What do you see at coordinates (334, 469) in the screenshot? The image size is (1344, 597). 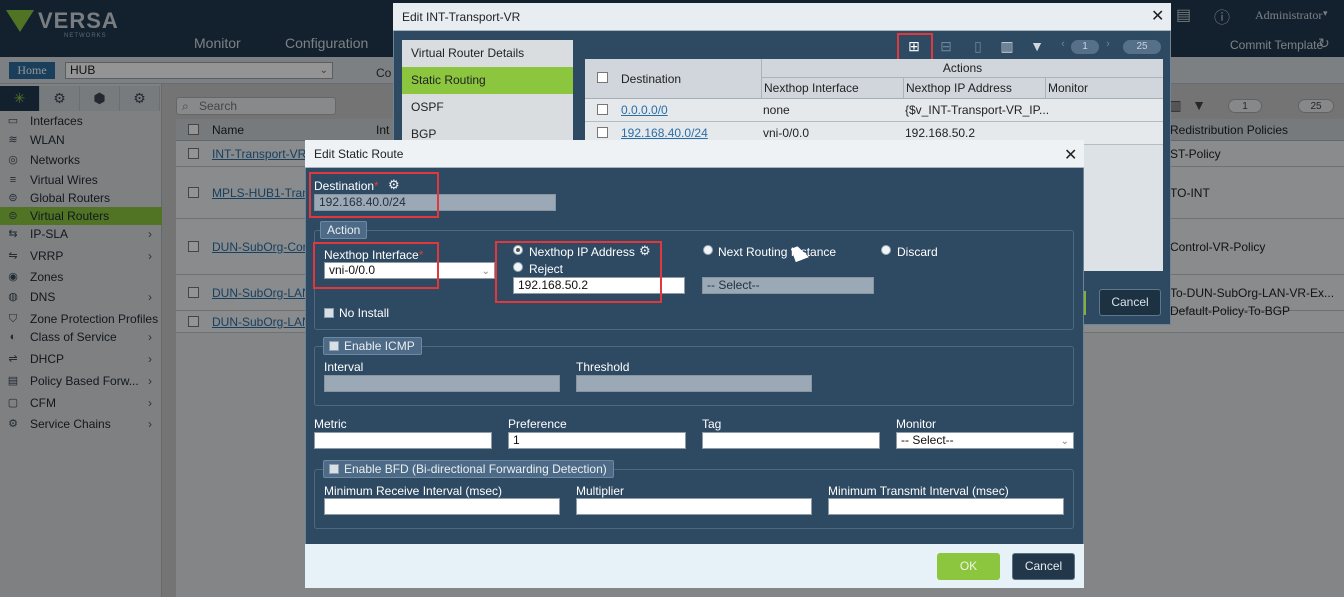 I see `enable-bfd-checkbox` at bounding box center [334, 469].